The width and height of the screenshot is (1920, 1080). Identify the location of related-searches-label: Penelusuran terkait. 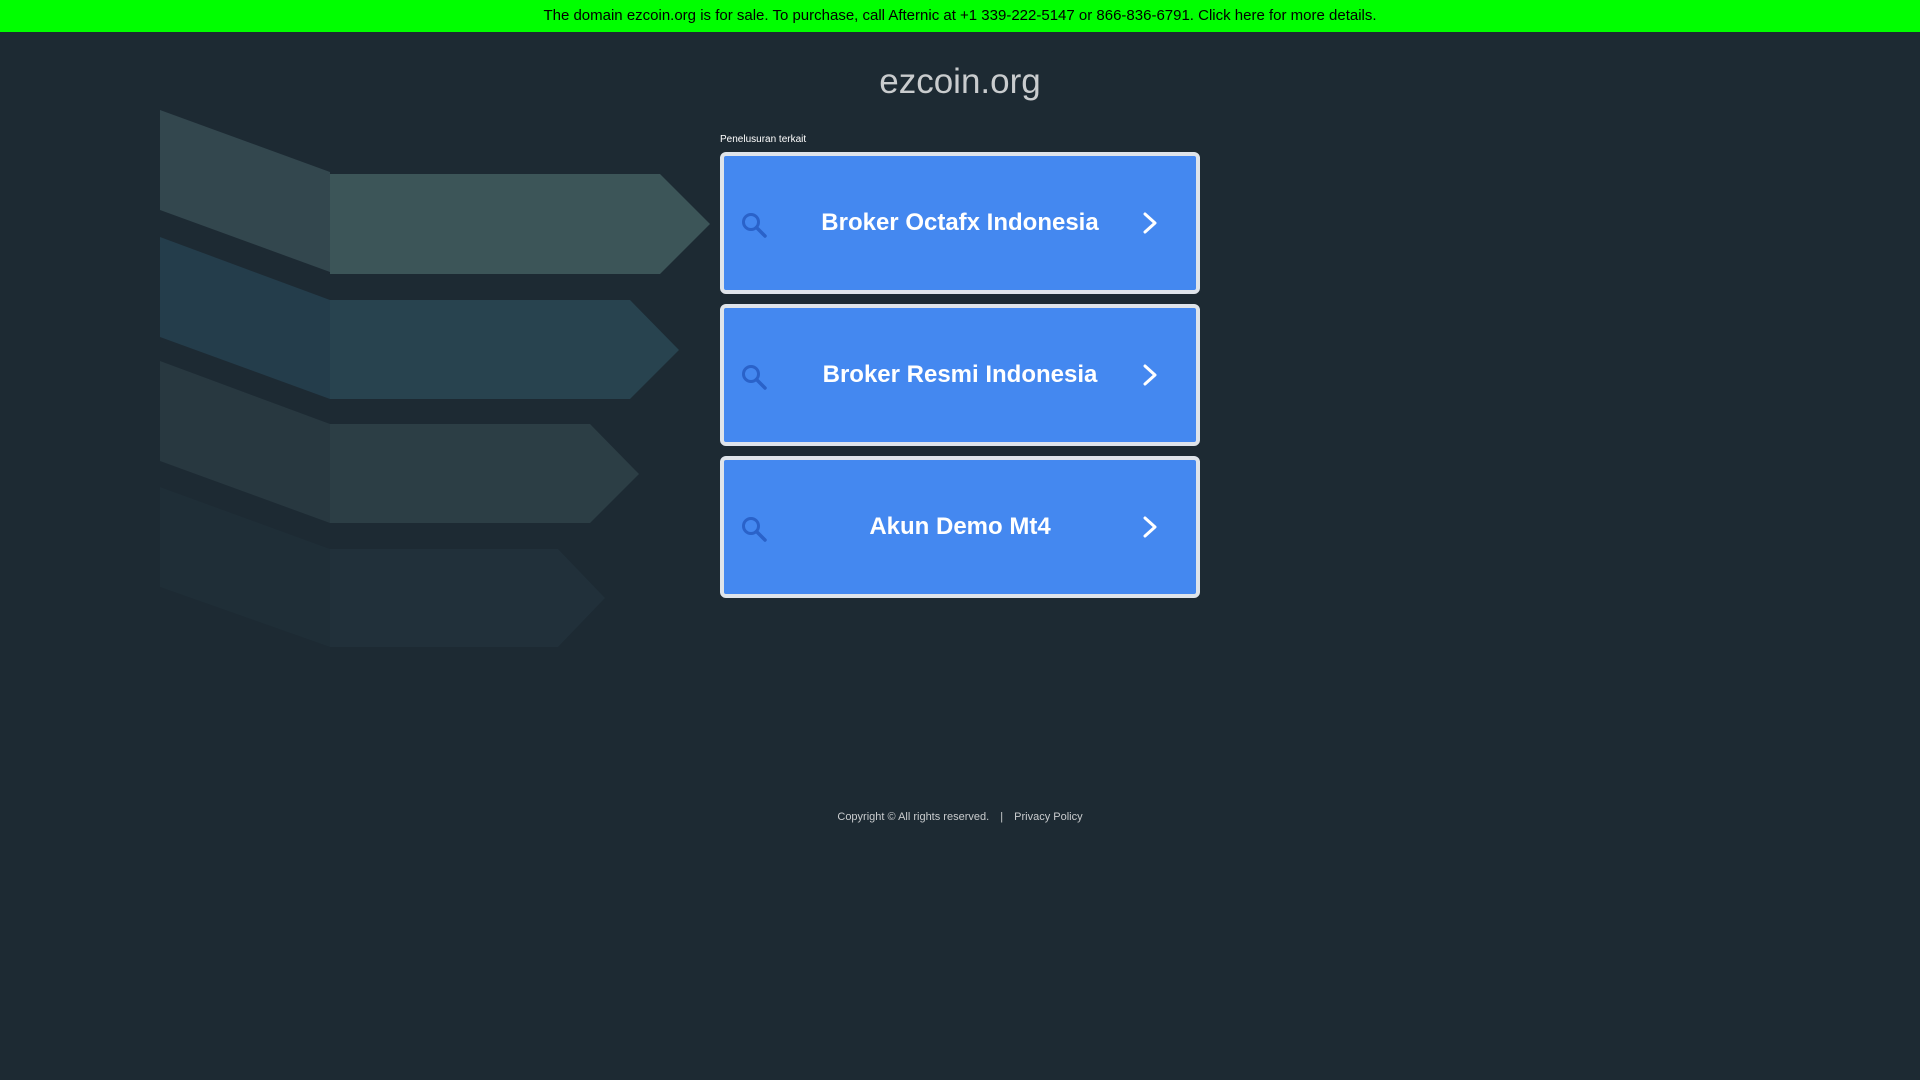
(763, 139).